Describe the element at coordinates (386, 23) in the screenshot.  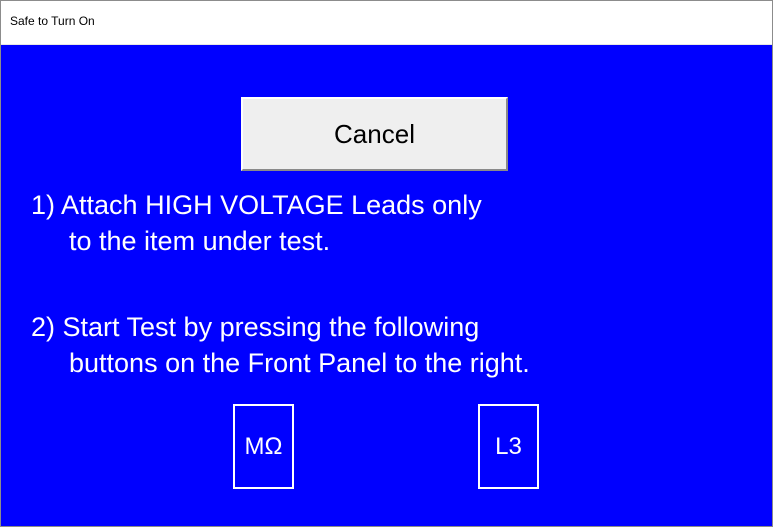
I see `title-bar: Safe to Turn On` at that location.